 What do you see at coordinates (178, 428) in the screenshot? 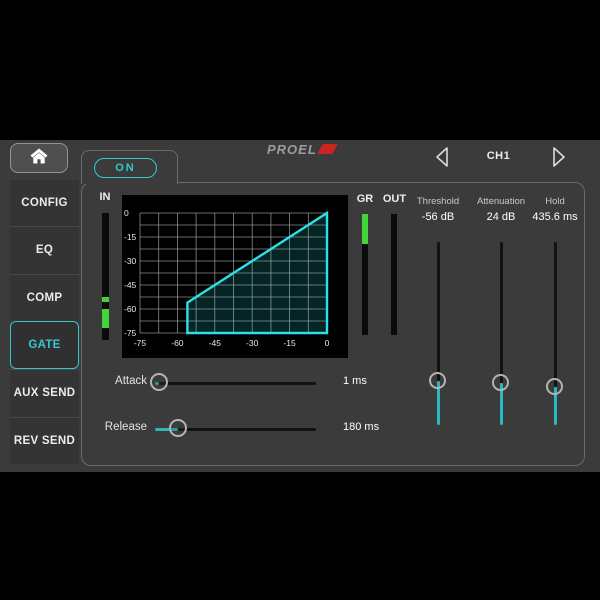
I see `release-knob` at bounding box center [178, 428].